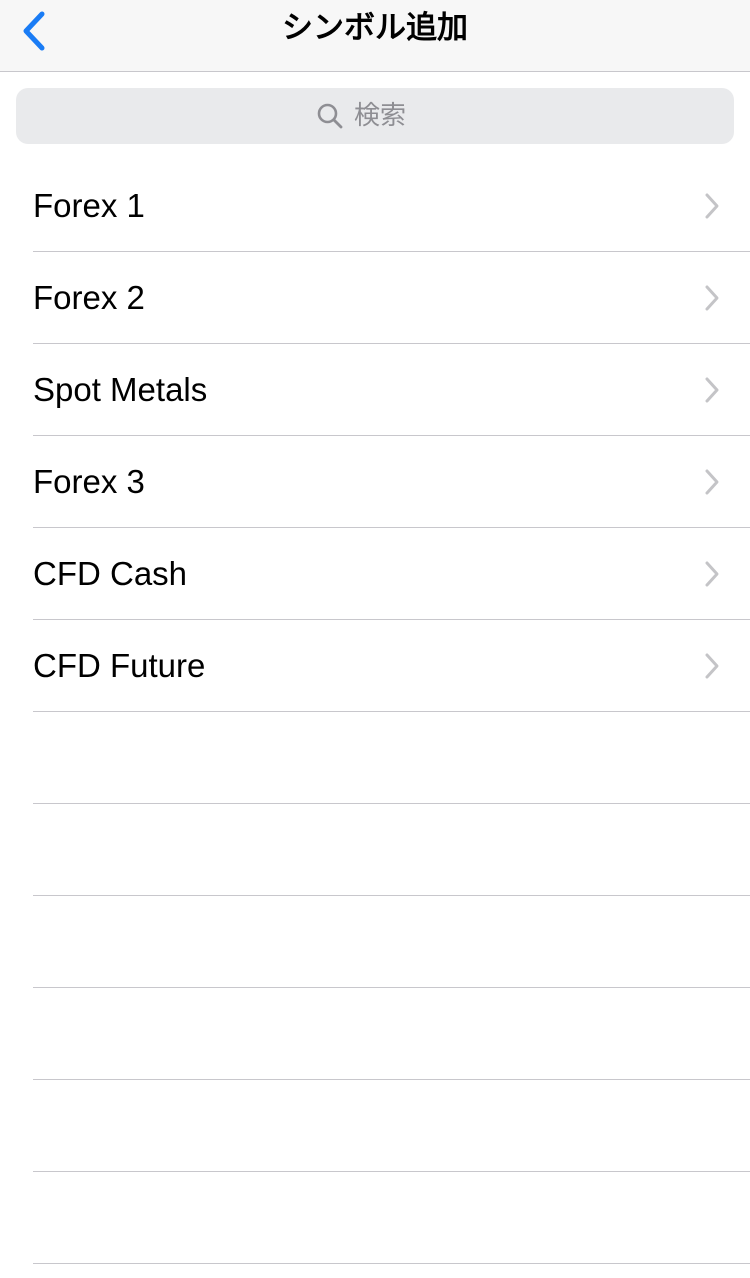  What do you see at coordinates (375, 574) in the screenshot?
I see `list-item-cfd-cash: CFD Cash` at bounding box center [375, 574].